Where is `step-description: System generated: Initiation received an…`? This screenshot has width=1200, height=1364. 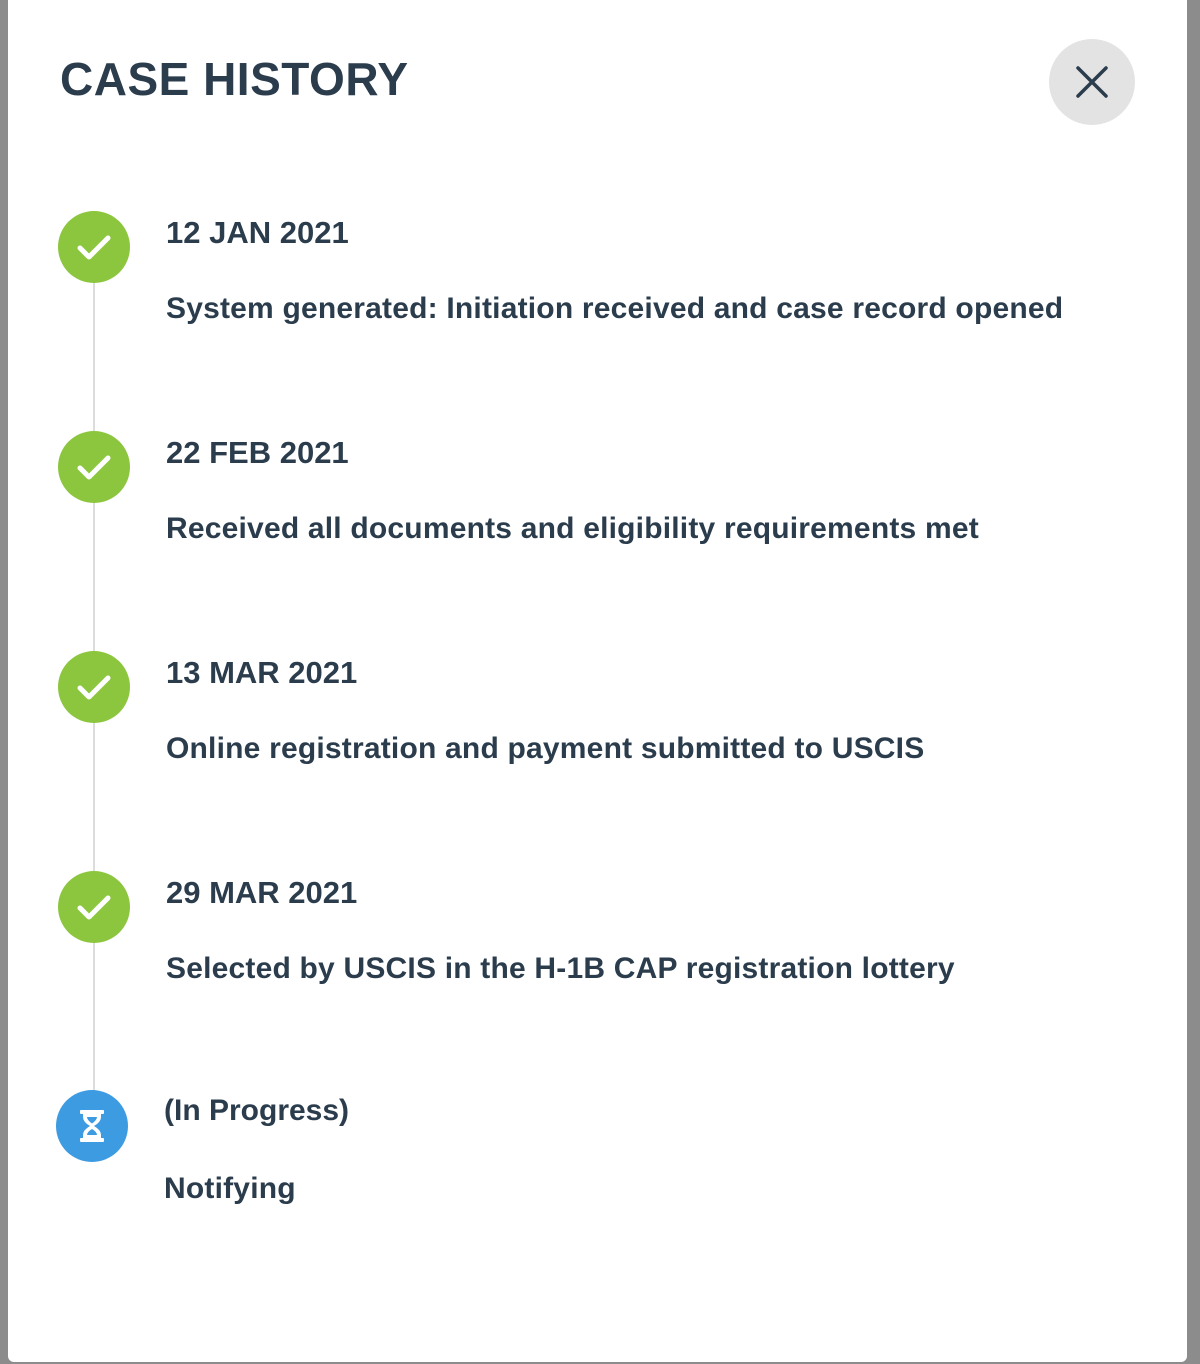
step-description: System generated: Initiation received an… is located at coordinates (615, 308).